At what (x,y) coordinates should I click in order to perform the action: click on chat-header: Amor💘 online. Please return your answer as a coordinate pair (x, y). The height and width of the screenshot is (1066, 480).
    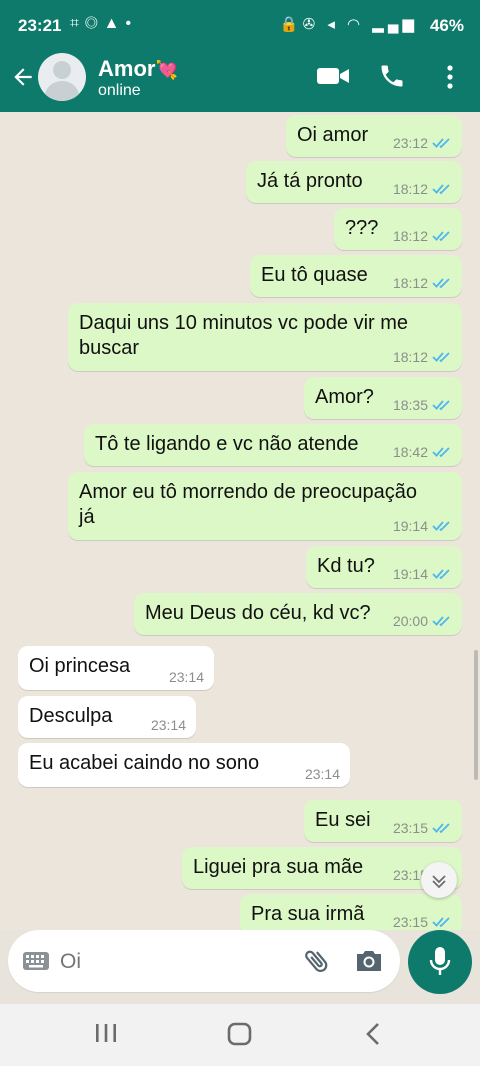
    Looking at the image, I should click on (240, 82).